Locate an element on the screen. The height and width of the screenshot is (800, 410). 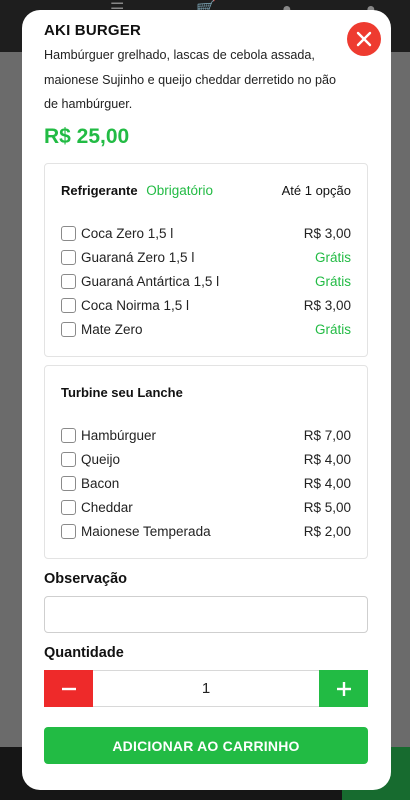
option-item: Cheddar R$ 5,00 is located at coordinates (206, 507).